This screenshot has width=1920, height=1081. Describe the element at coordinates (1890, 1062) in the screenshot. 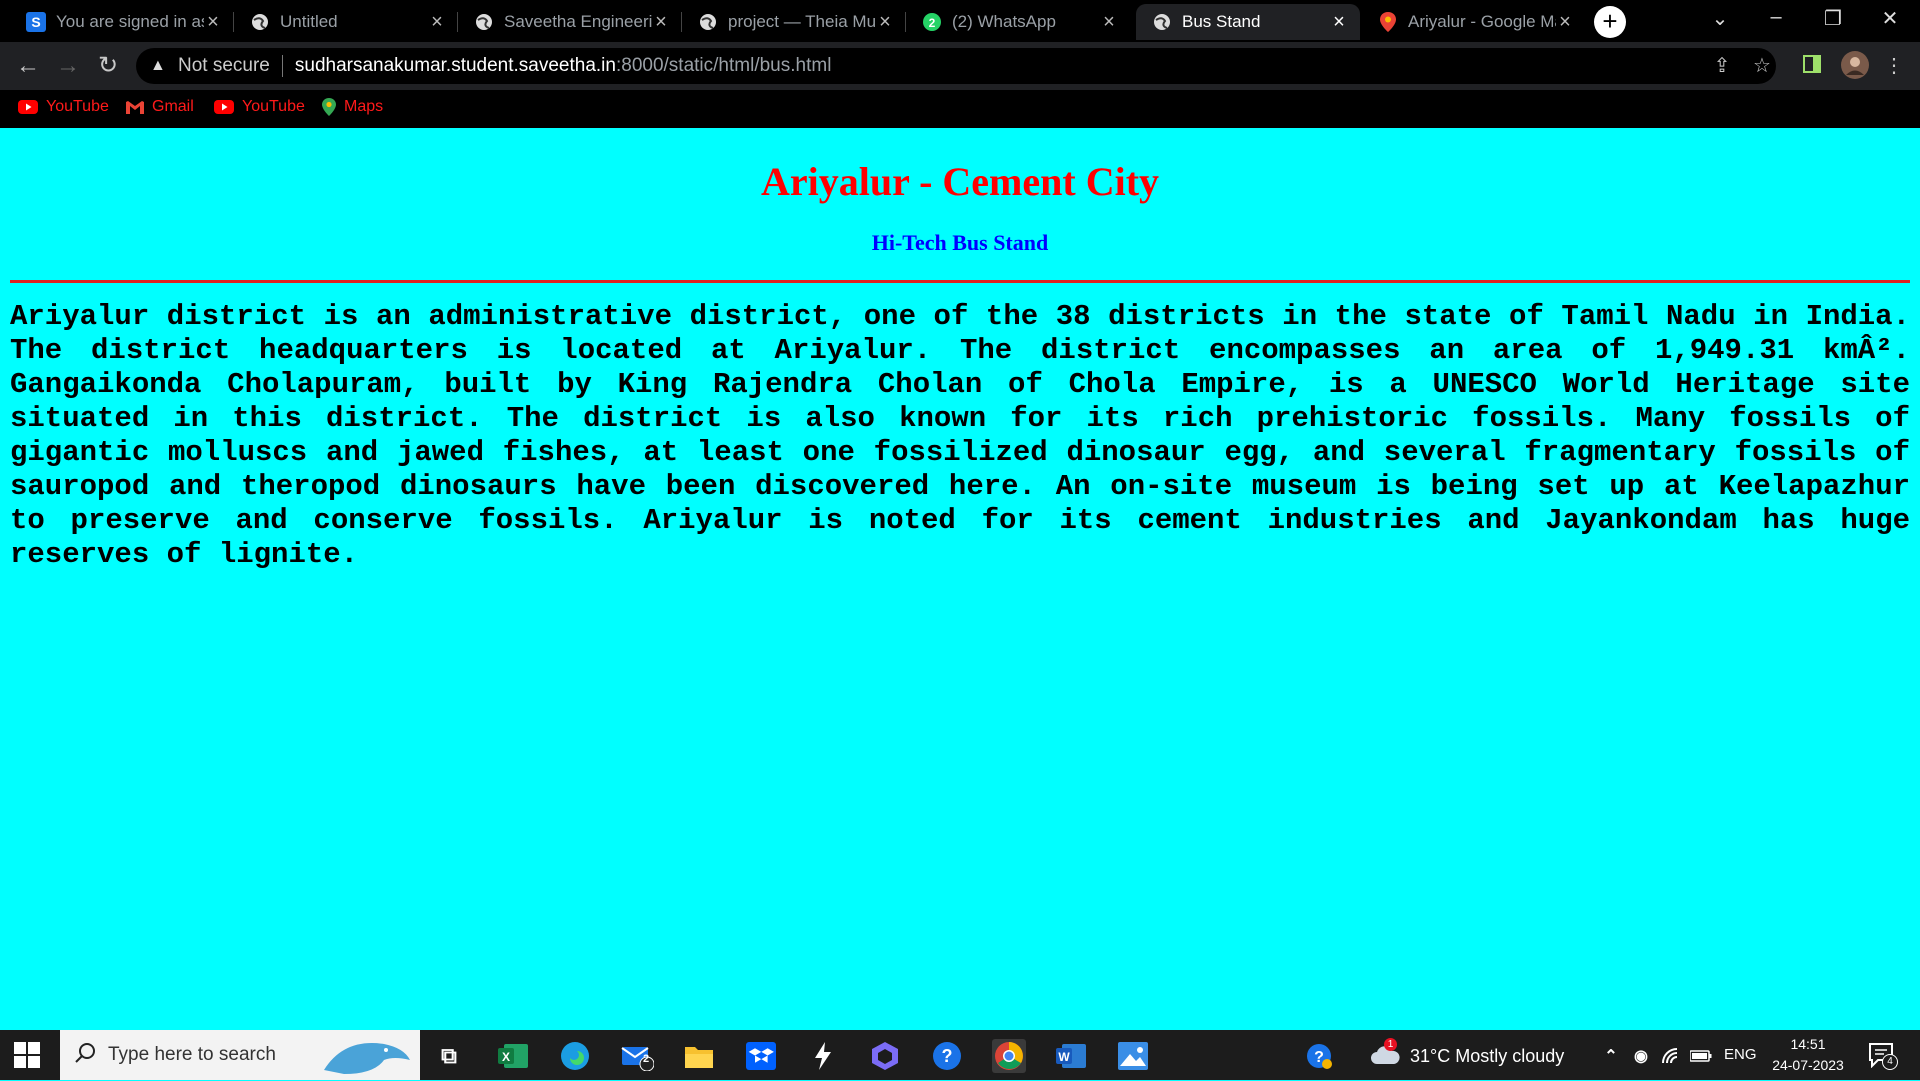

I see `notification-count: 4` at that location.